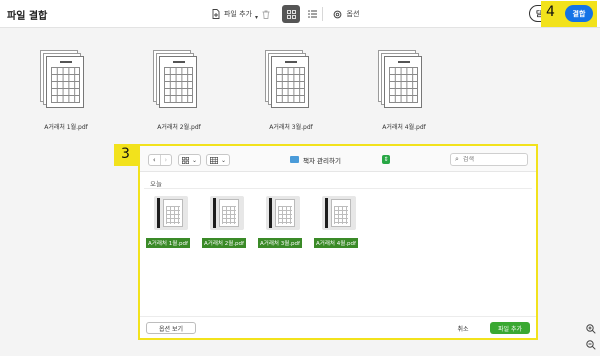 Image resolution: width=600 pixels, height=356 pixels. Describe the element at coordinates (322, 160) in the screenshot. I see `folder-label: 책자 관리하기` at that location.